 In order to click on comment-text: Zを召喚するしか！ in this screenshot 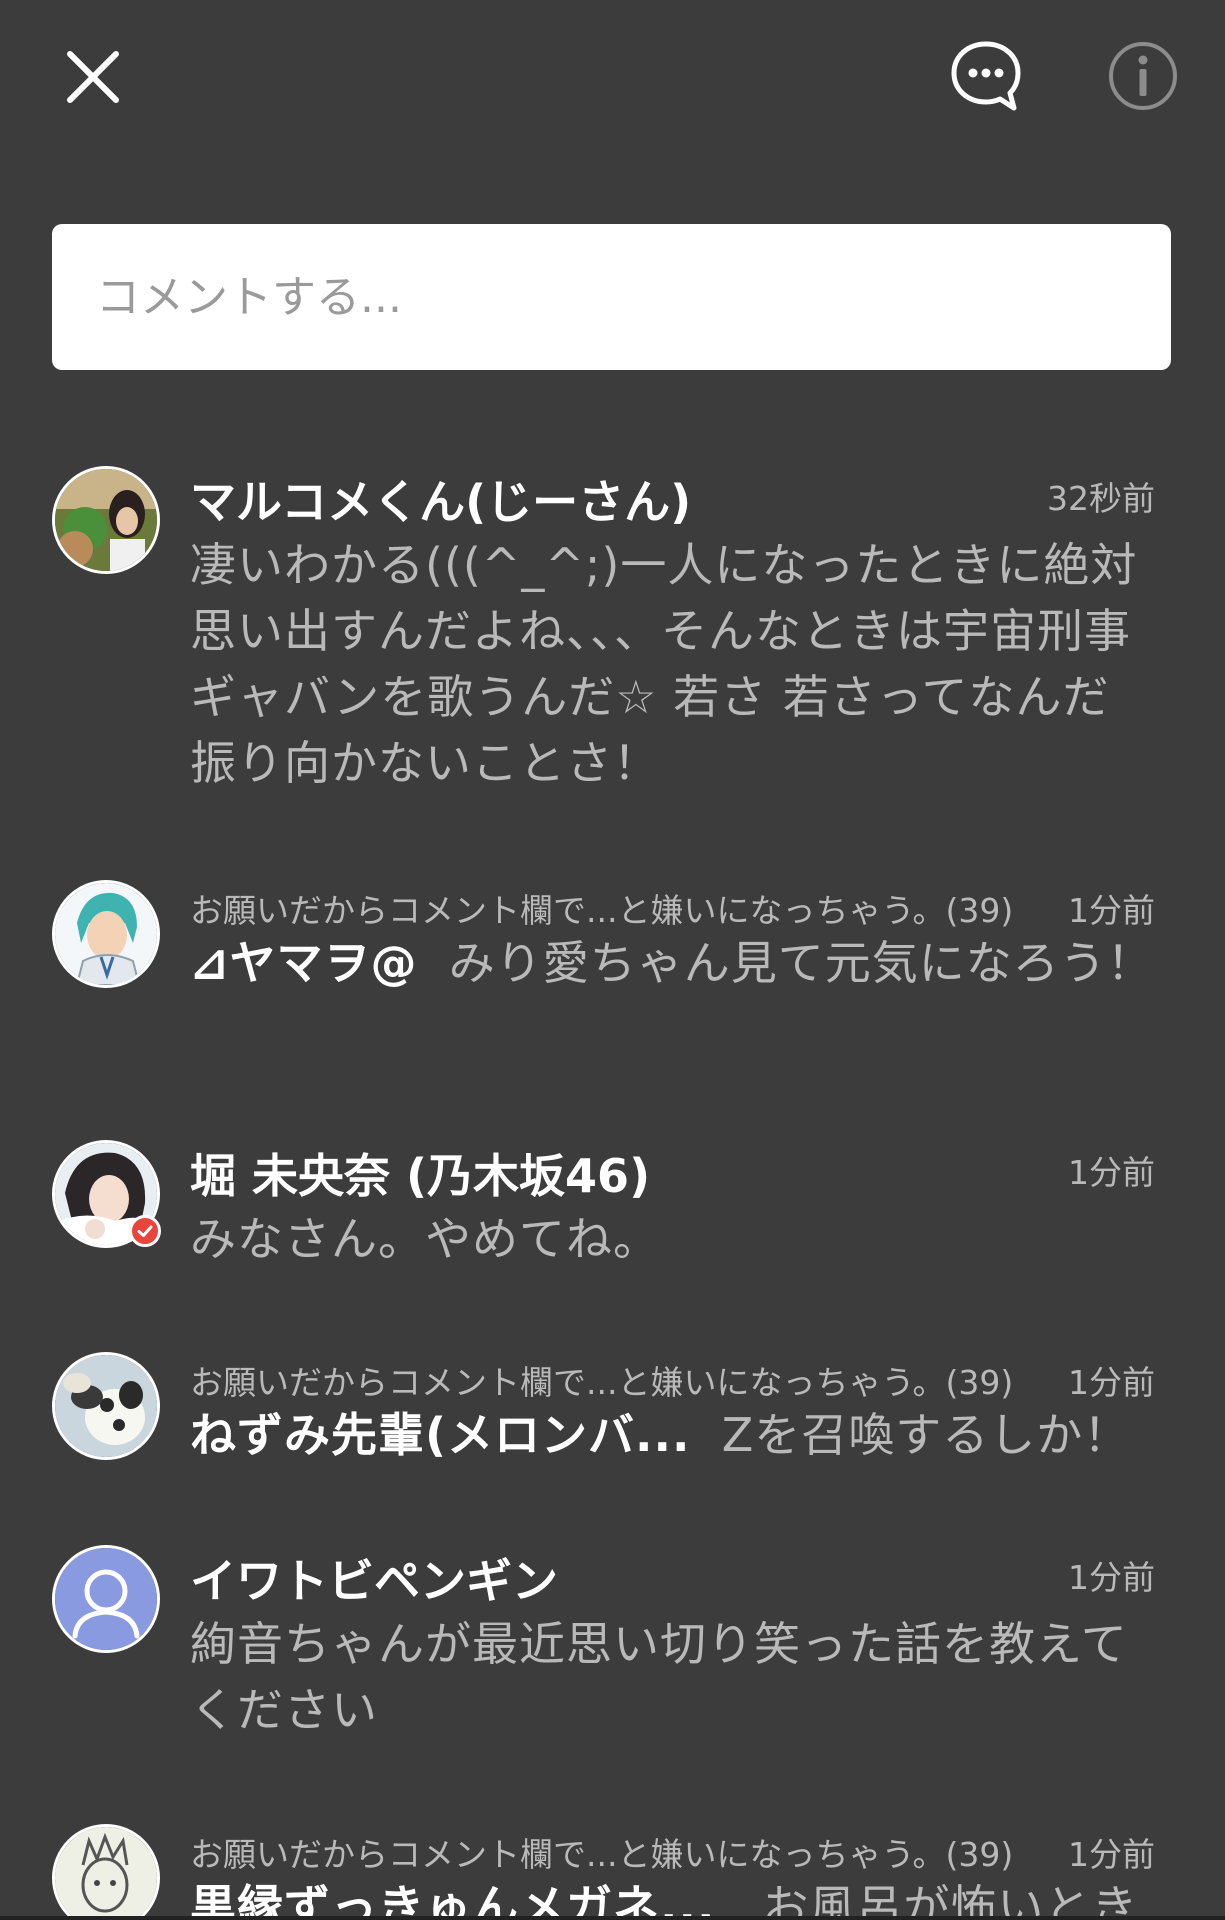, I will do `click(926, 1435)`.